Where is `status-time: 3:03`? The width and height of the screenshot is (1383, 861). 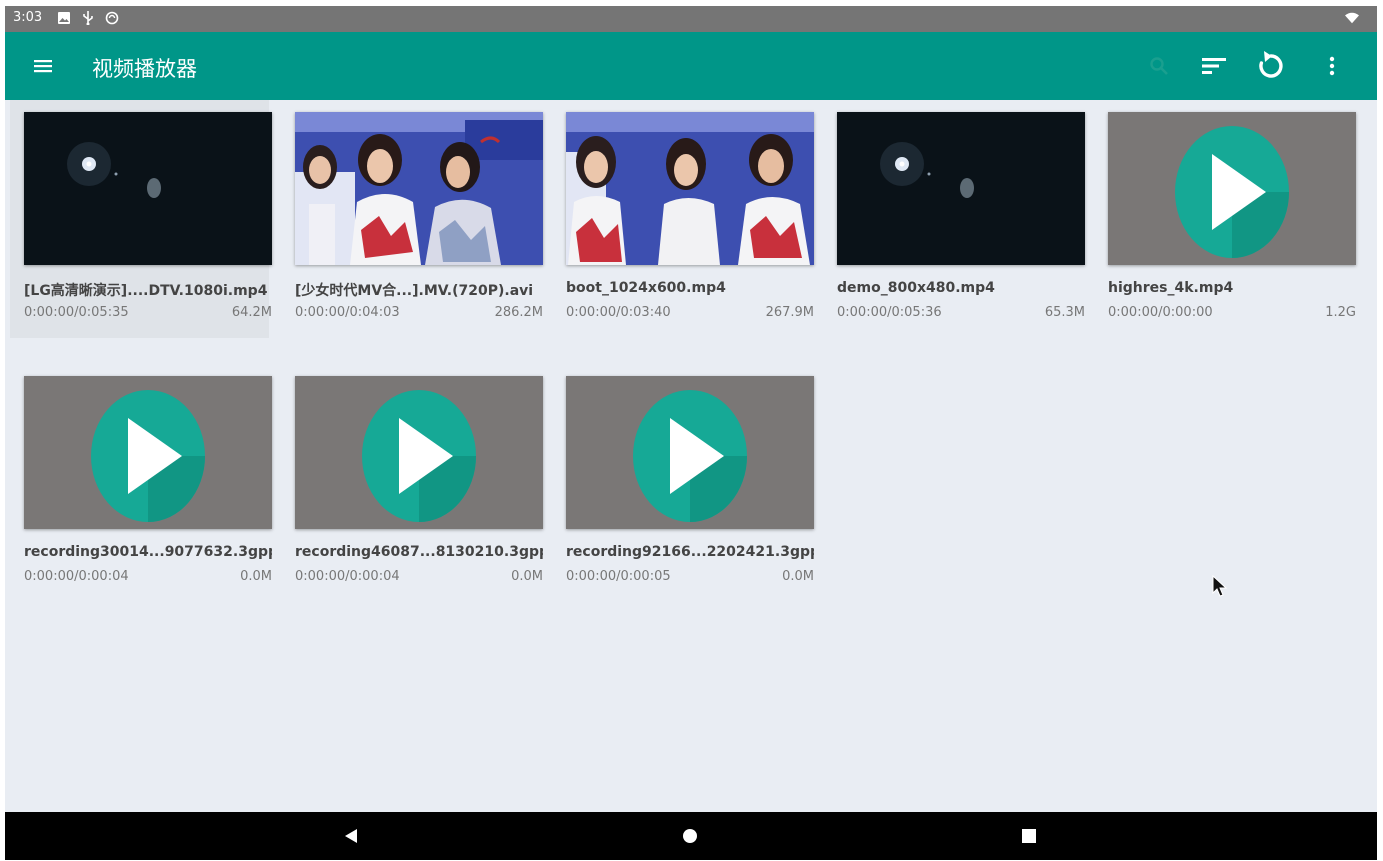
status-time: 3:03 is located at coordinates (28, 17).